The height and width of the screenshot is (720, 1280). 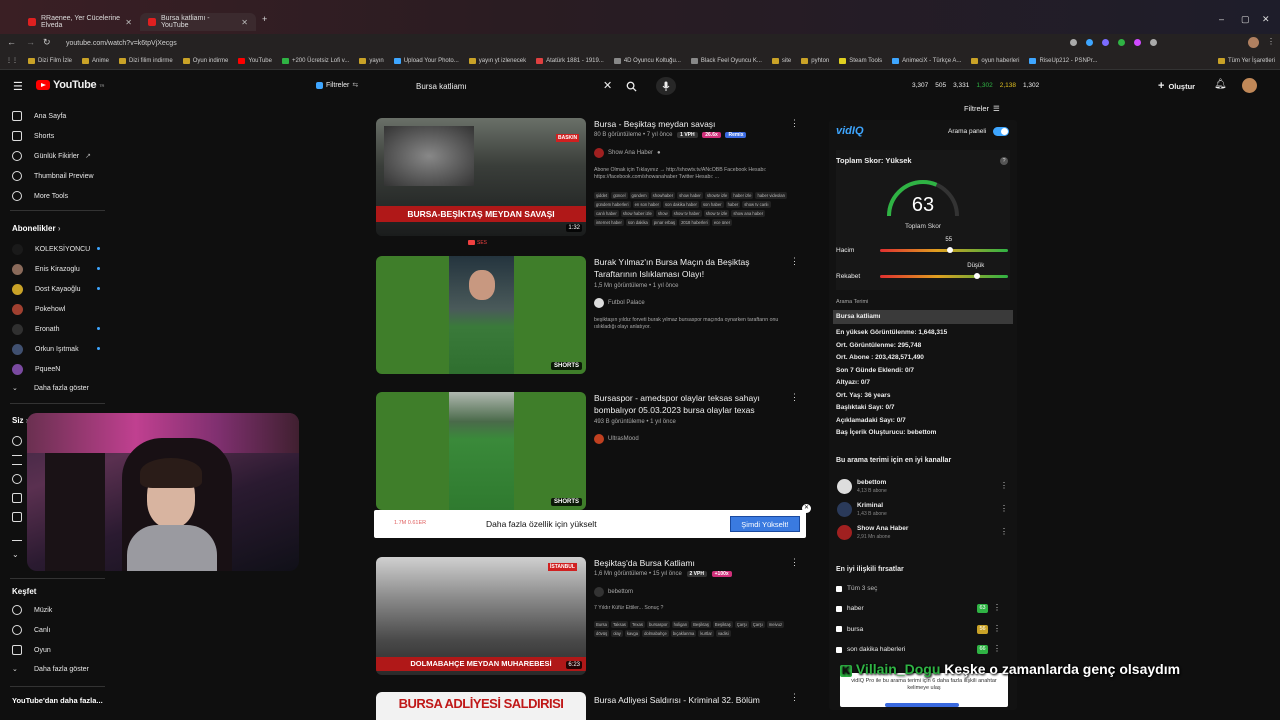 What do you see at coordinates (606, 213) in the screenshot?
I see `video-tag: canlı haber` at bounding box center [606, 213].